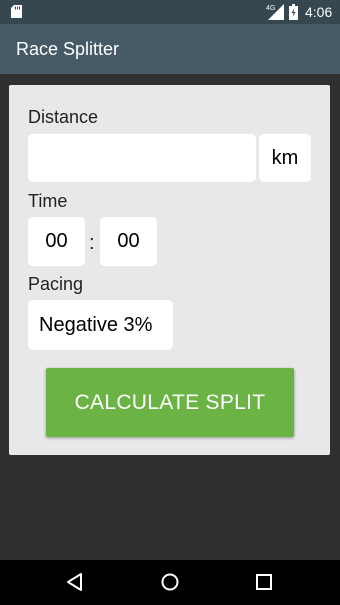 This screenshot has width=340, height=605. Describe the element at coordinates (285, 158) in the screenshot. I see `distance-unit-selector: km` at that location.